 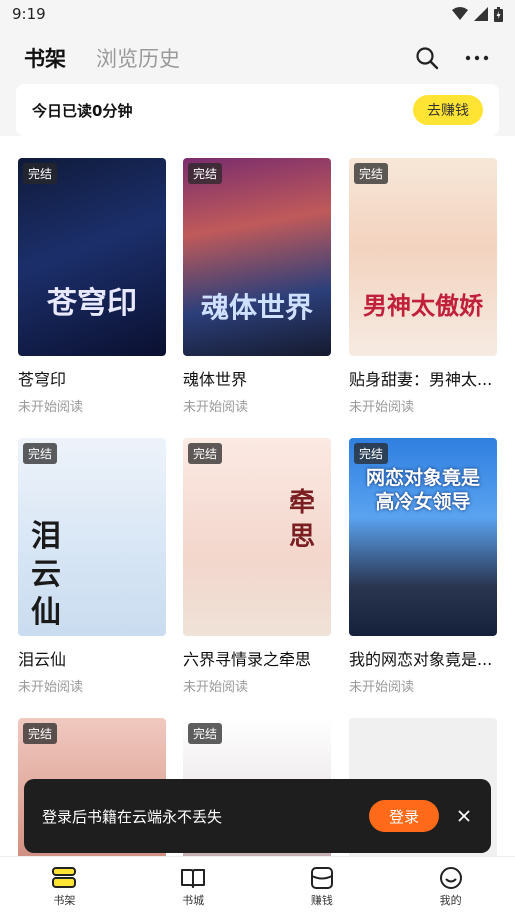 I want to click on book-item: 完结 泪云仙 泪云仙 未开始阅读, so click(x=92, y=566).